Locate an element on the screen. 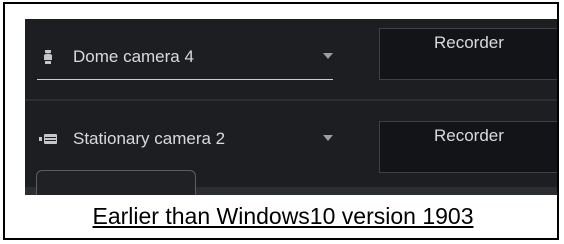  stationary-camera-icon is located at coordinates (48, 139).